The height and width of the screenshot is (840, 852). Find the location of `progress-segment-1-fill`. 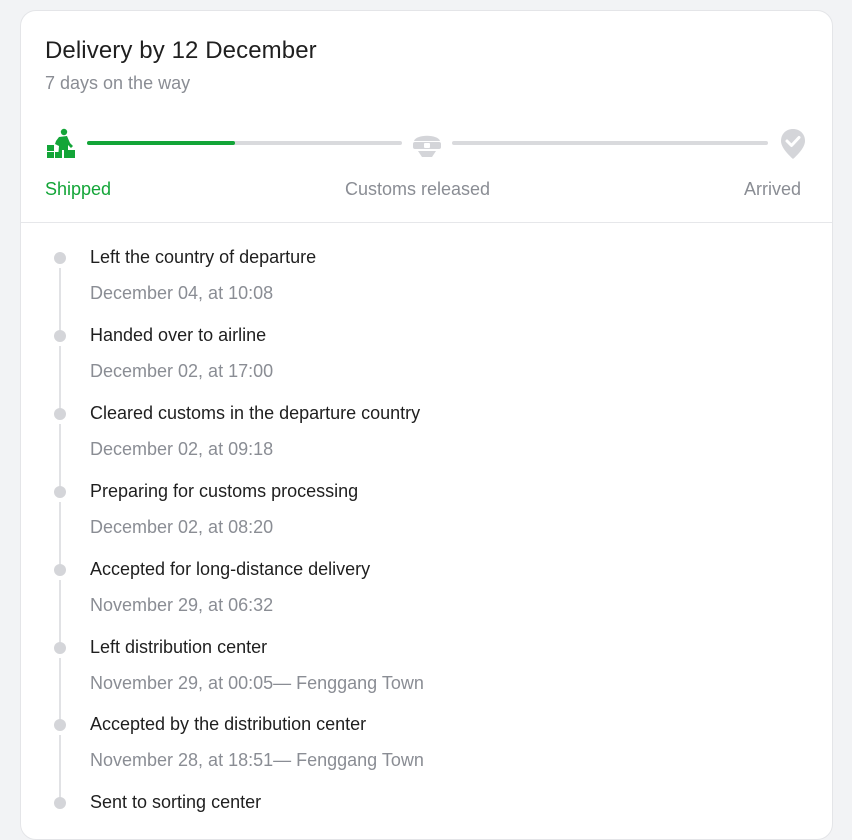

progress-segment-1-fill is located at coordinates (161, 143).